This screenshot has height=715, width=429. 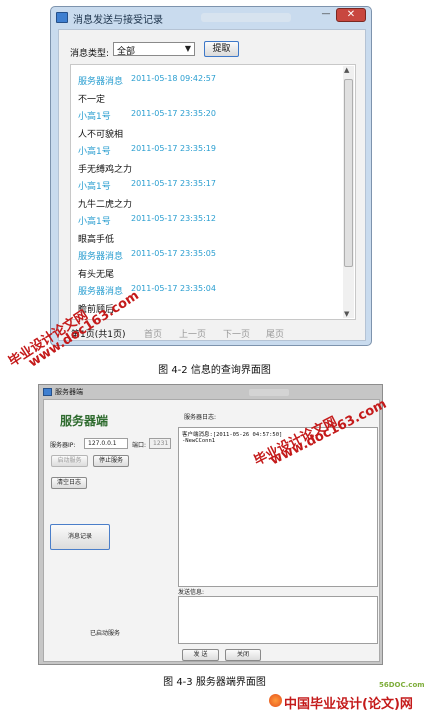 I want to click on message-content: 有头无尾, so click(x=96, y=275).